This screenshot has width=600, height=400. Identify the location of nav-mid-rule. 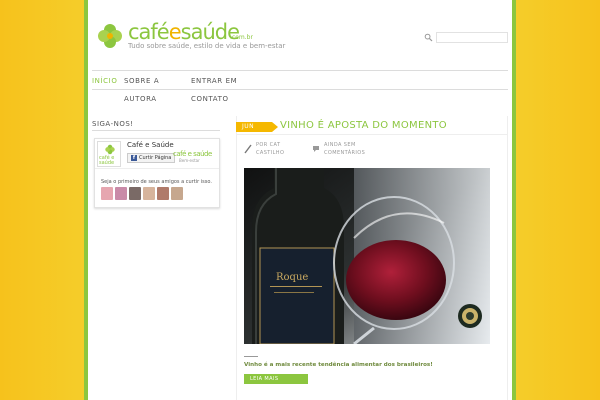
(300, 89).